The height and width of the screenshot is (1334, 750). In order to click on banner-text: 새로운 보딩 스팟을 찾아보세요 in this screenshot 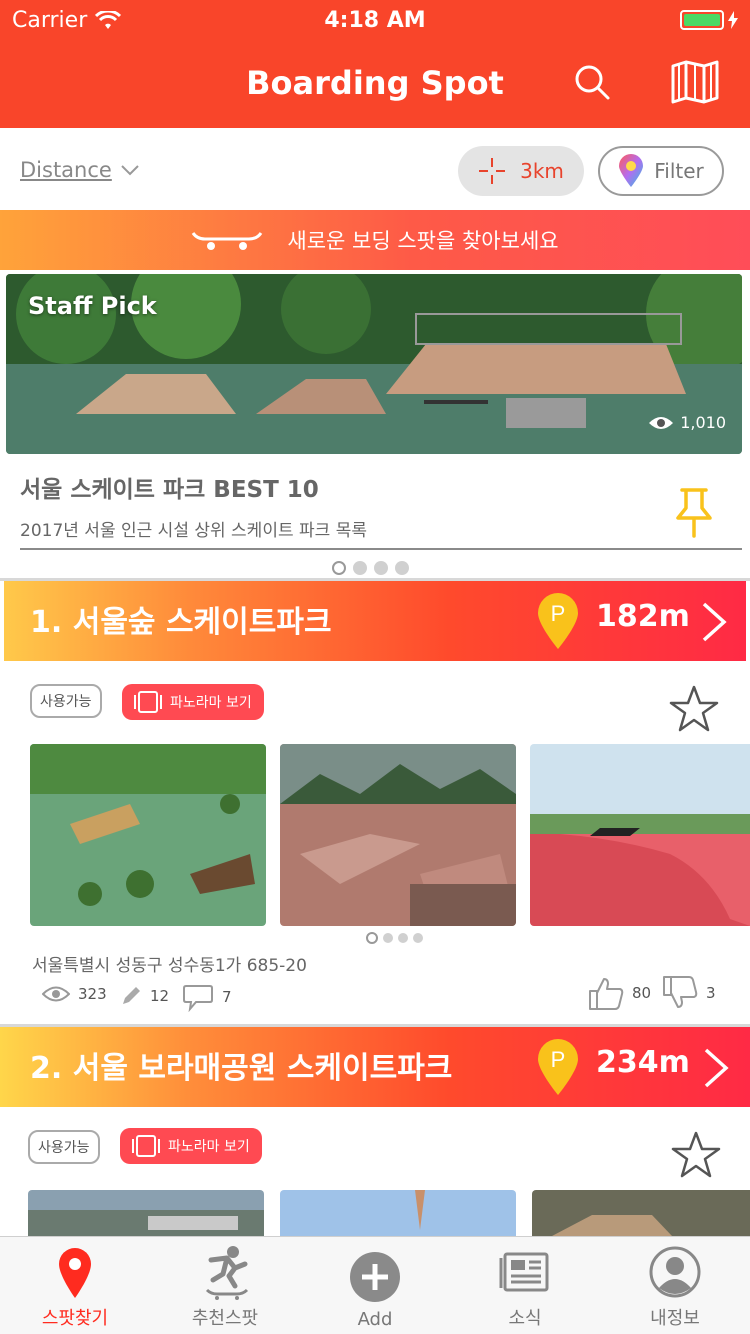, I will do `click(423, 241)`.